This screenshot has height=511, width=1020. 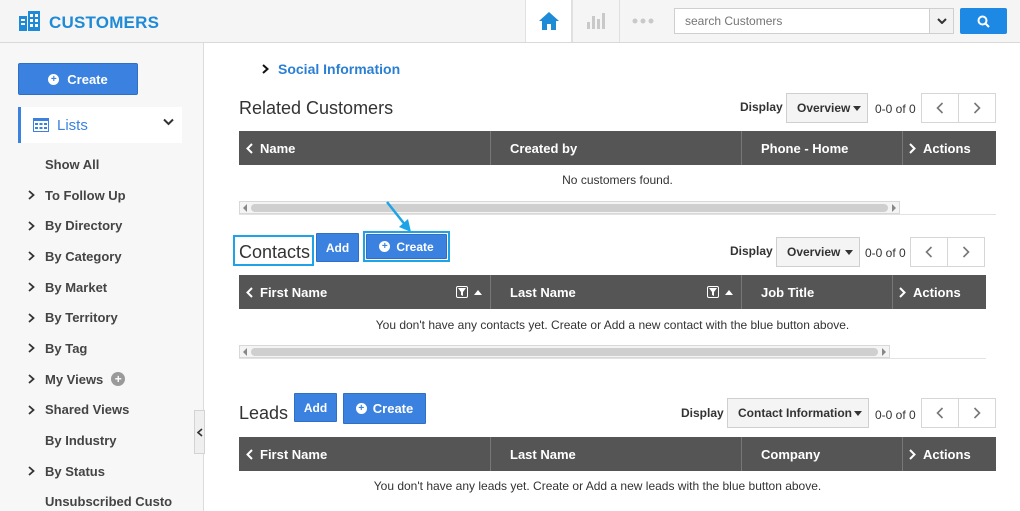 What do you see at coordinates (384, 408) in the screenshot?
I see `leads-create-button: + Create` at bounding box center [384, 408].